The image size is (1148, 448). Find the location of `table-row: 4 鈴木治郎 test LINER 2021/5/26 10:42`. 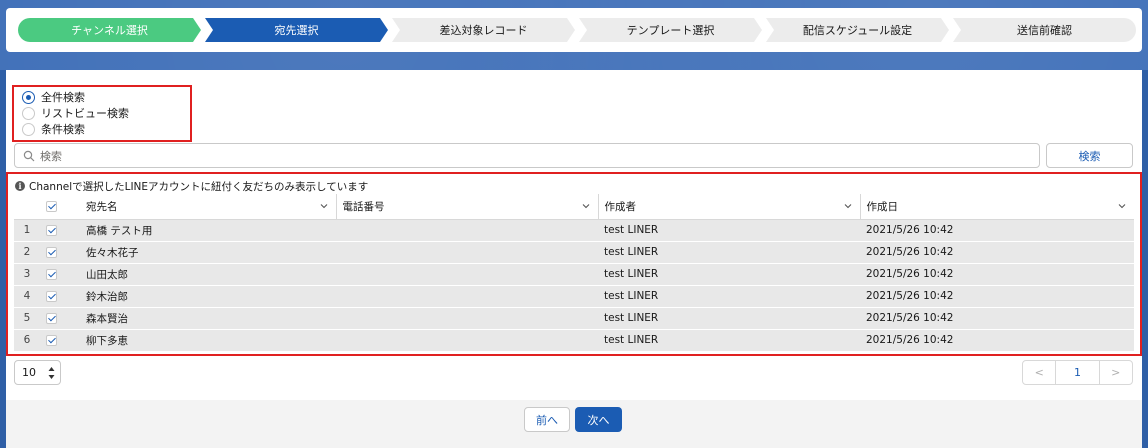

table-row: 4 鈴木治郎 test LINER 2021/5/26 10:42 is located at coordinates (574, 296).